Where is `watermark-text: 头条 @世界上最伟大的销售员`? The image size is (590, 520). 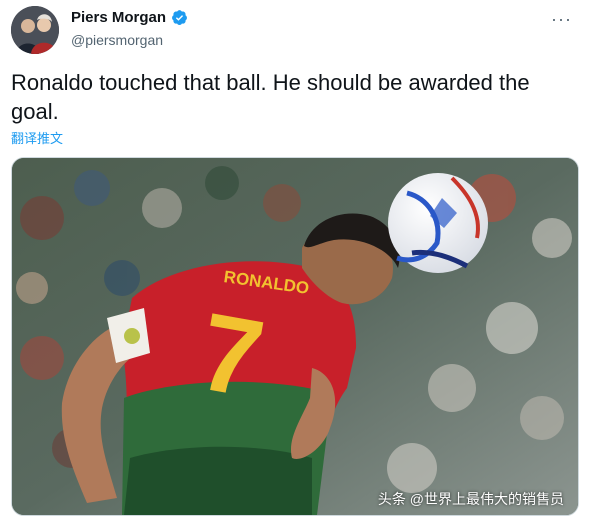
watermark-text: 头条 @世界上最伟大的销售员 is located at coordinates (470, 499).